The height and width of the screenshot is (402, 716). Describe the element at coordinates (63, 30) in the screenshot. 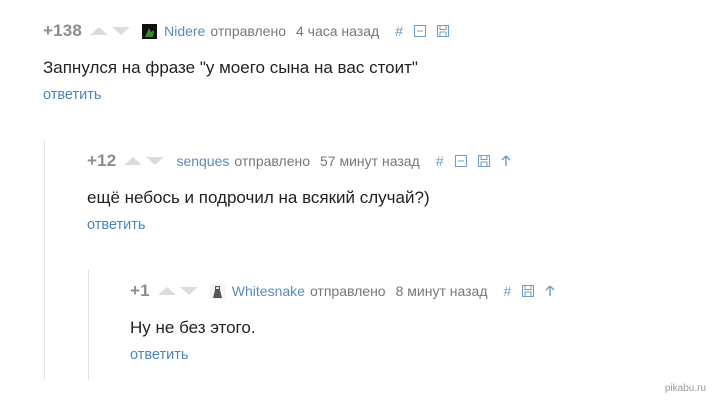

I see `comment-rating: +138` at that location.